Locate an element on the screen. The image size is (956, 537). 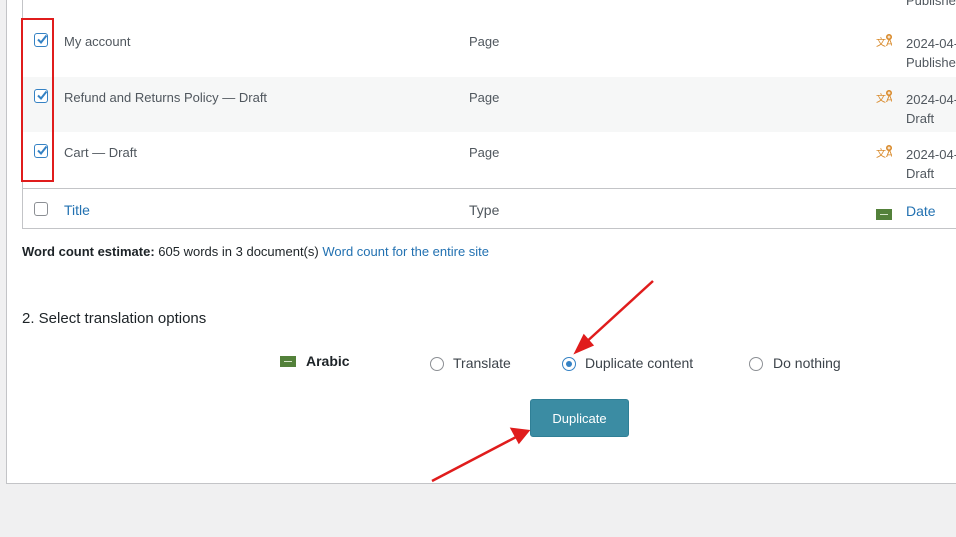
row-title: My account is located at coordinates (97, 41).